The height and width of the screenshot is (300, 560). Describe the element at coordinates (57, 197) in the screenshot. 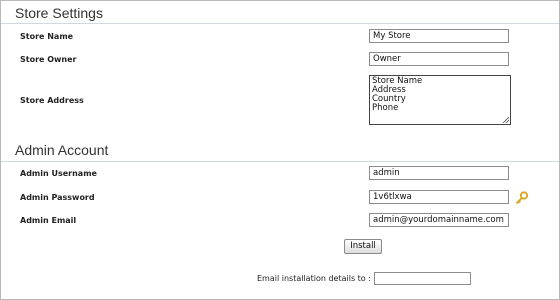

I see `admin-password-label: Admin Password` at that location.